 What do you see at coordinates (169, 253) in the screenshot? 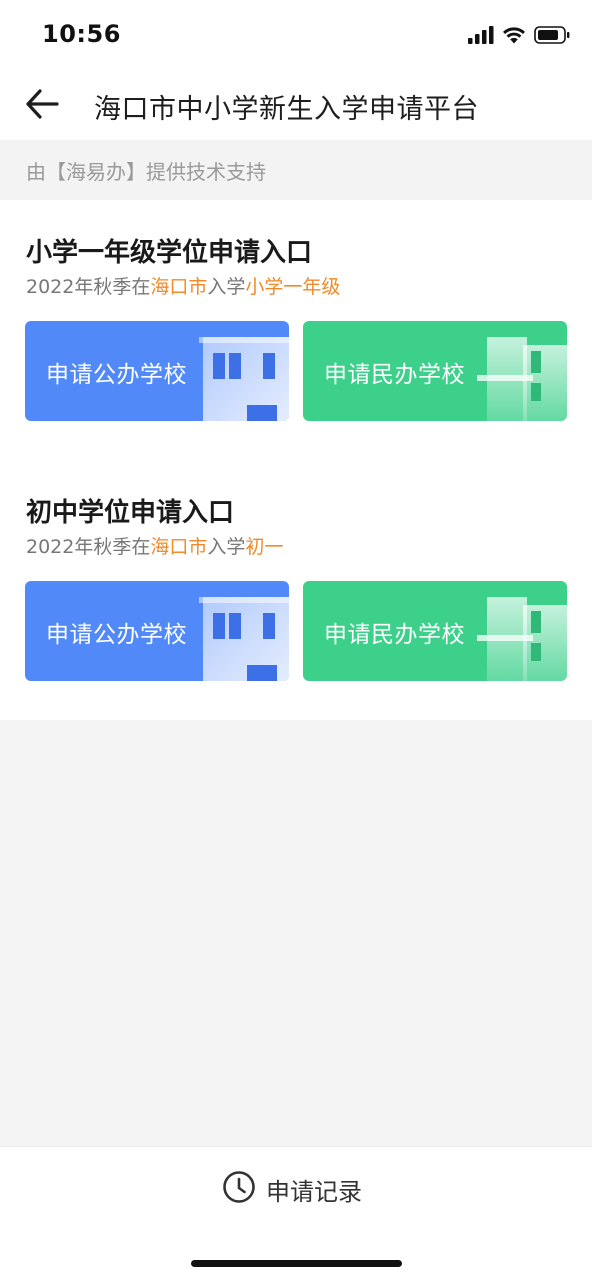
I see `section-title: 小学一年级学位申请入口` at bounding box center [169, 253].